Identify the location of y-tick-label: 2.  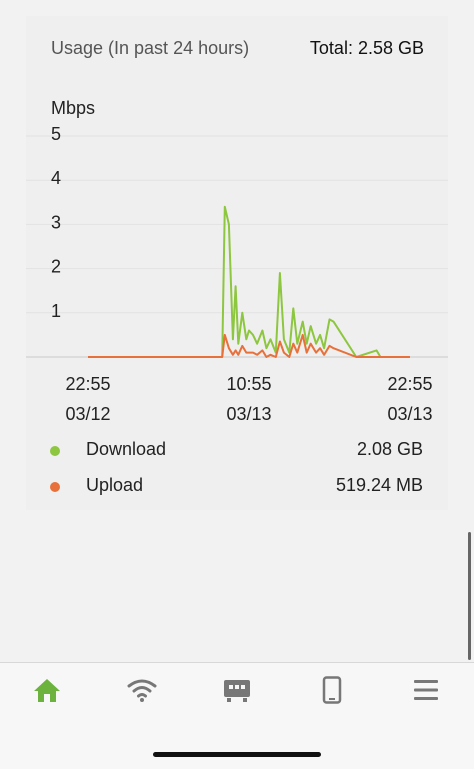
(56, 267).